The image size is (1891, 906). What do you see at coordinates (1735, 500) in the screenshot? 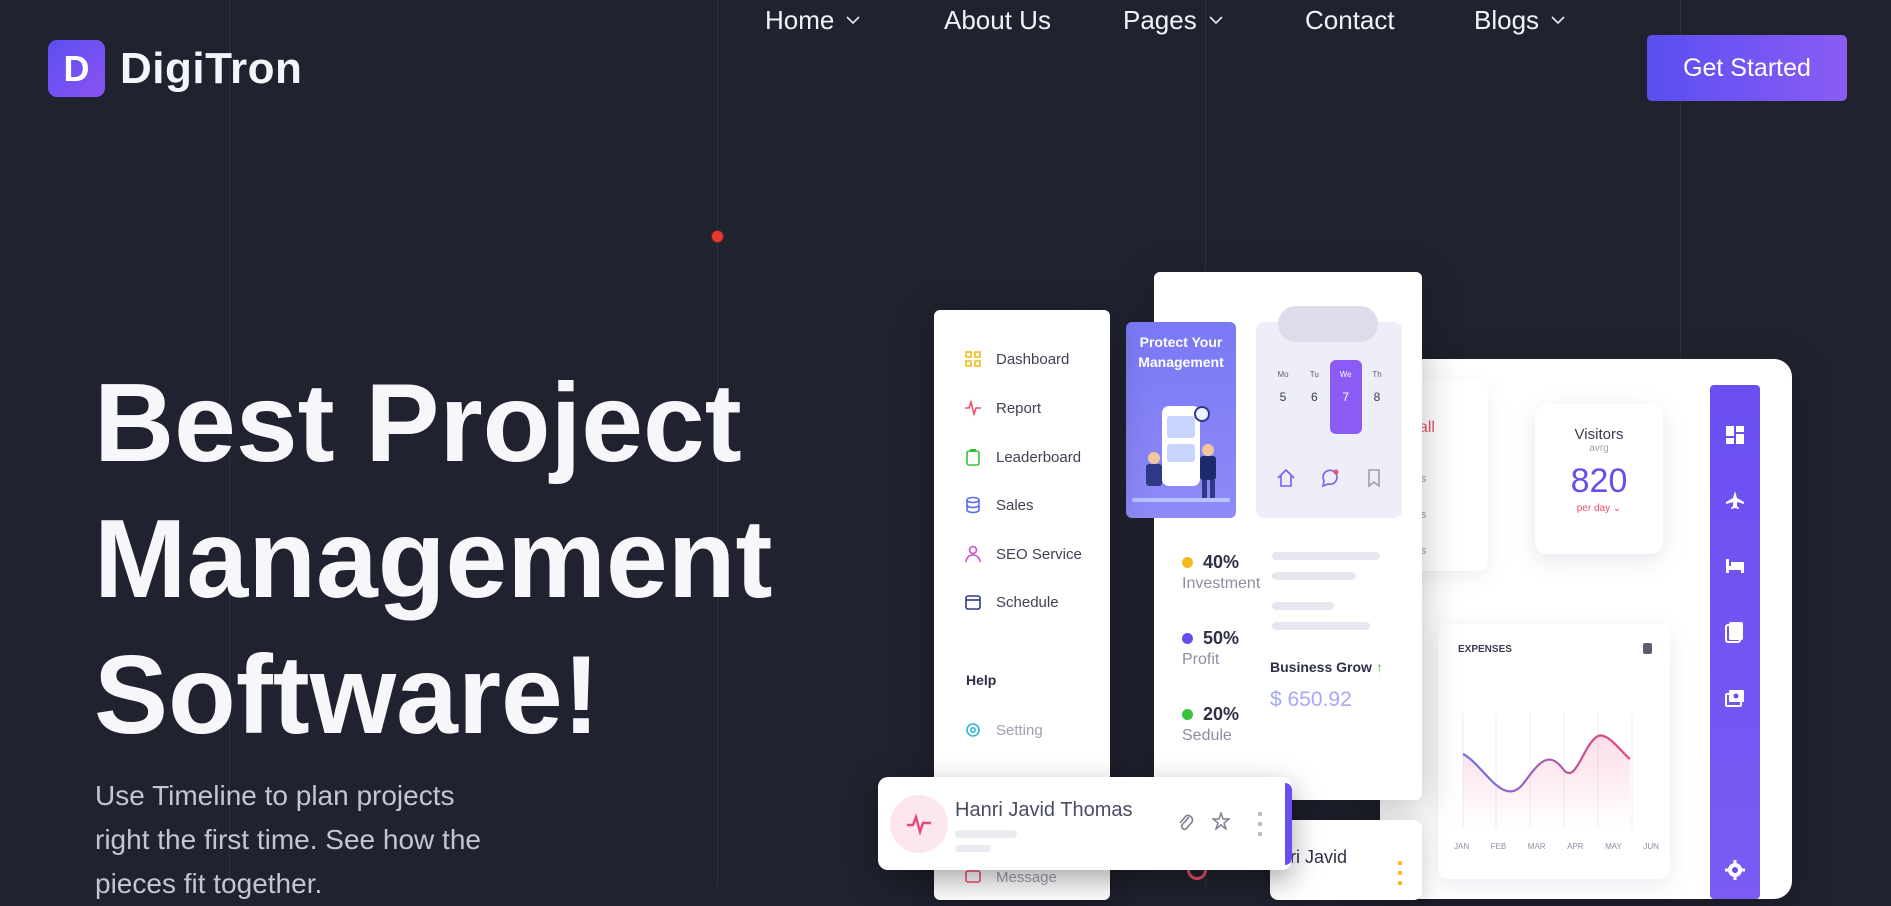
I see `airplane-icon` at bounding box center [1735, 500].